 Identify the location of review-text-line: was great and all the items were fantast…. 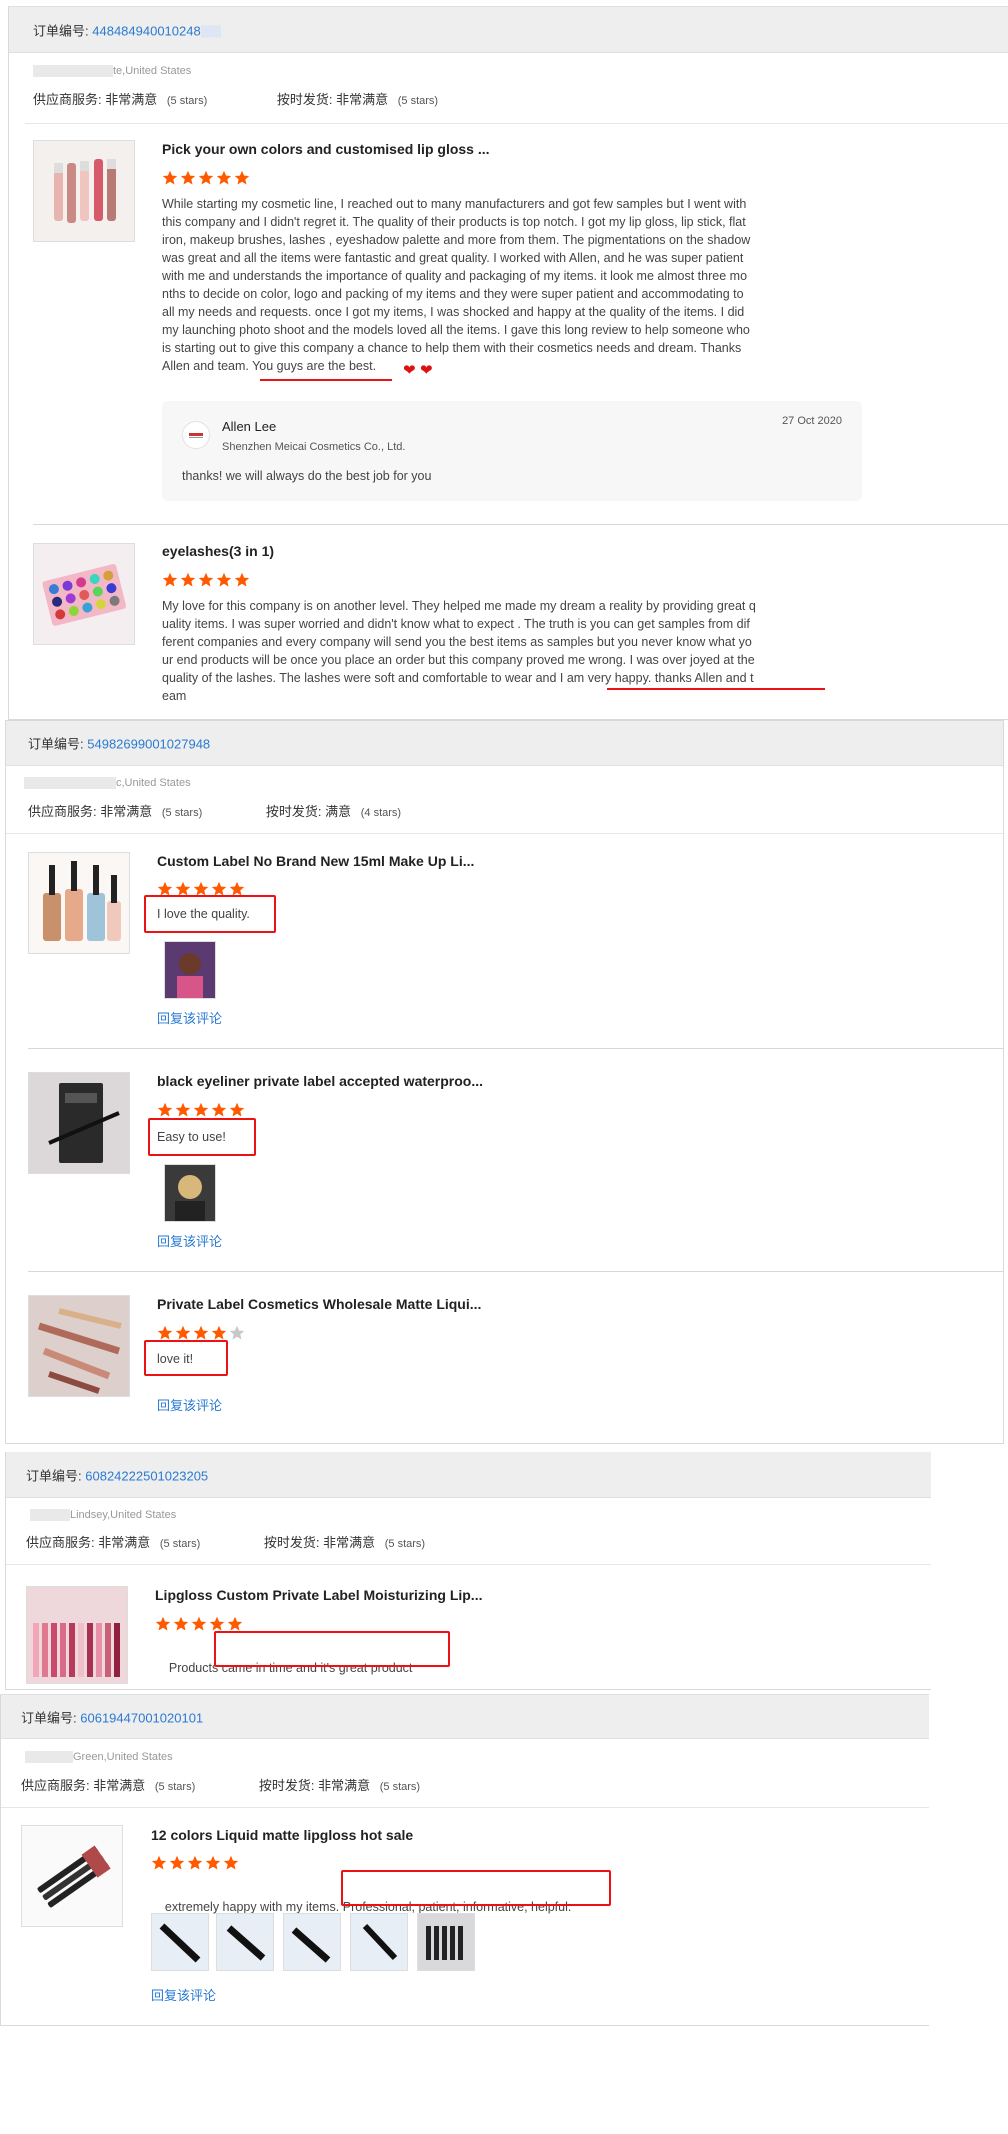
(453, 258).